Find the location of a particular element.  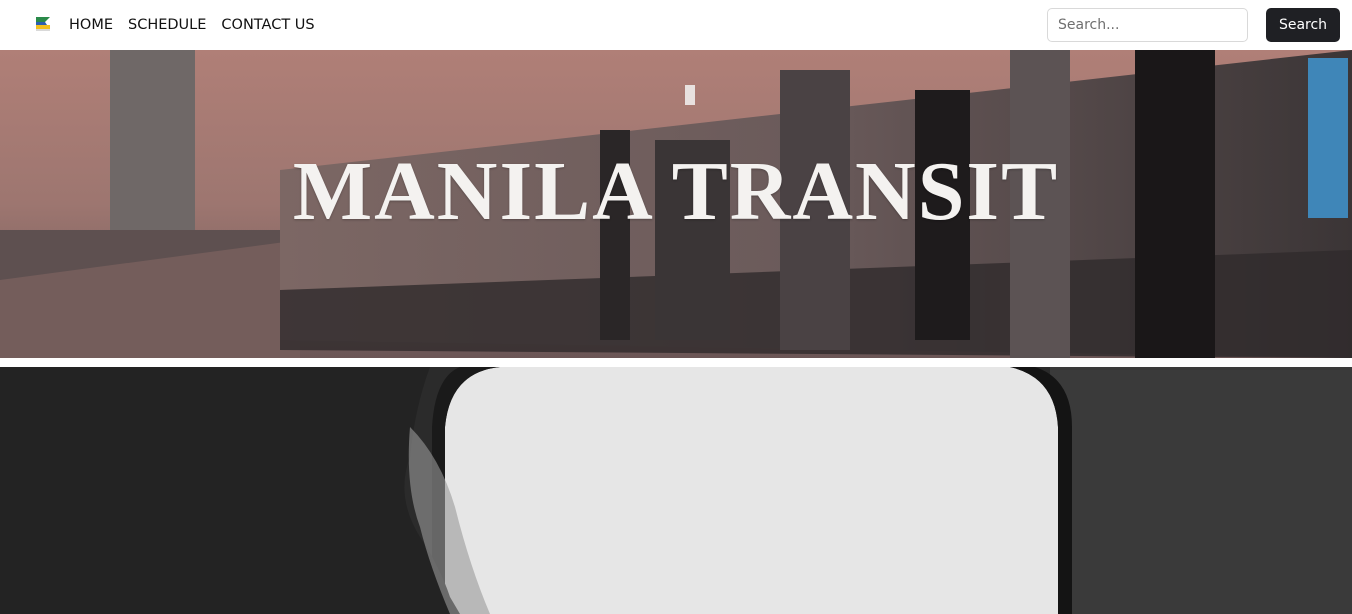

nav-link-home: HOME is located at coordinates (91, 25).